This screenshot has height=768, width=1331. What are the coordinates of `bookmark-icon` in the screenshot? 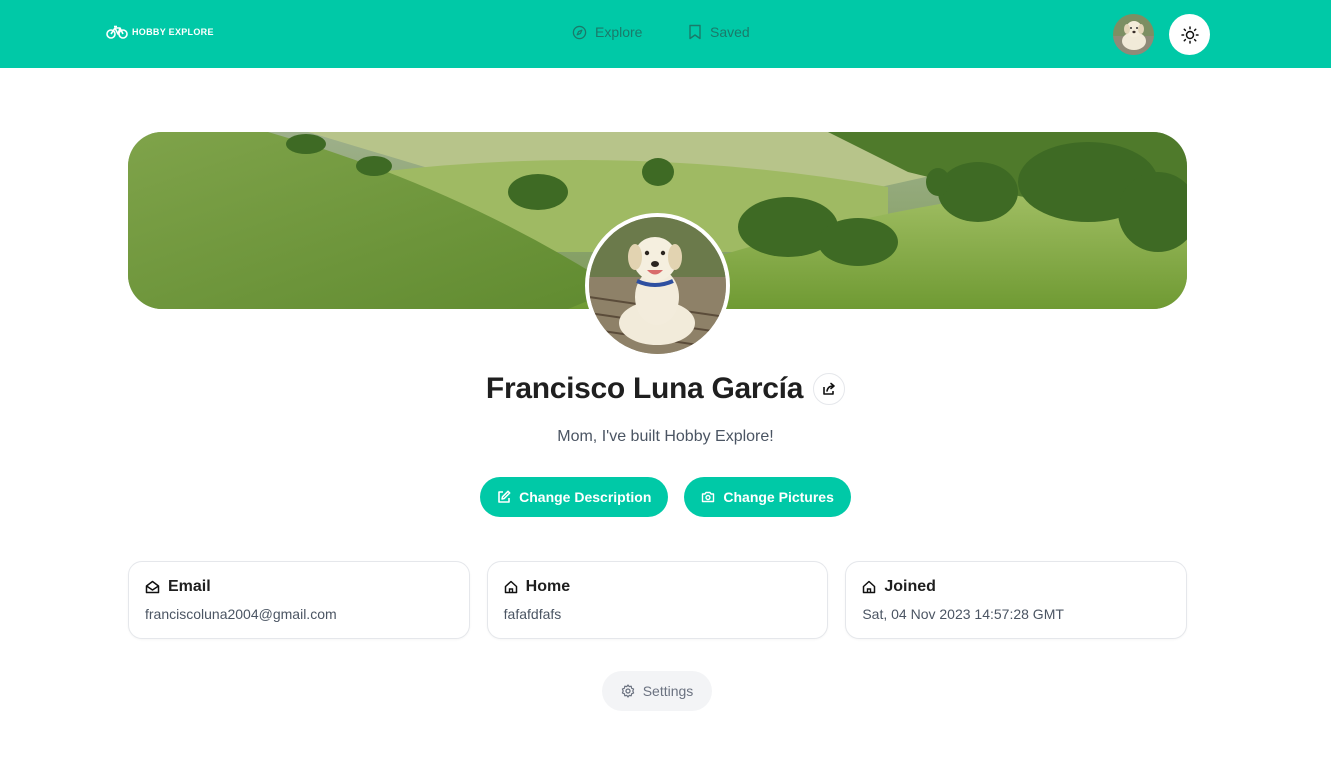 It's located at (695, 32).